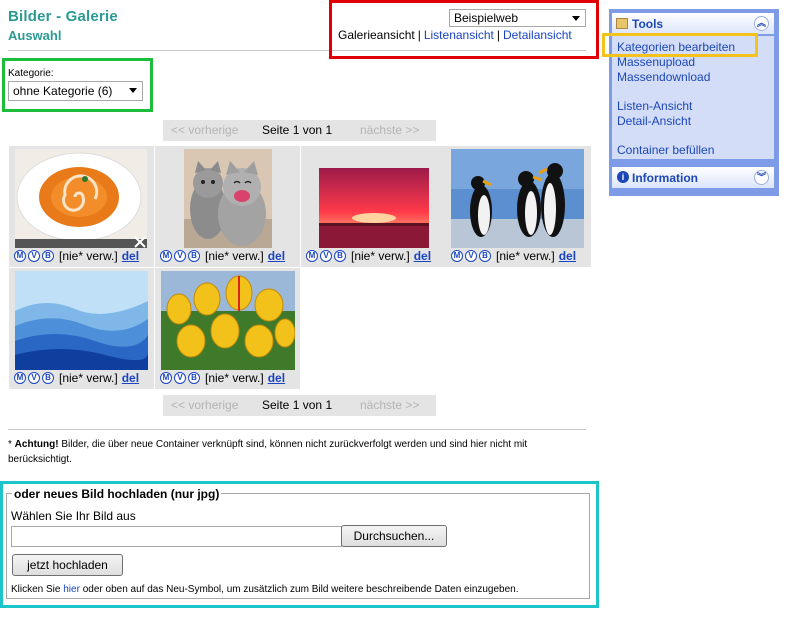 Image resolution: width=787 pixels, height=618 pixels. I want to click on thumb-cats, so click(228, 198).